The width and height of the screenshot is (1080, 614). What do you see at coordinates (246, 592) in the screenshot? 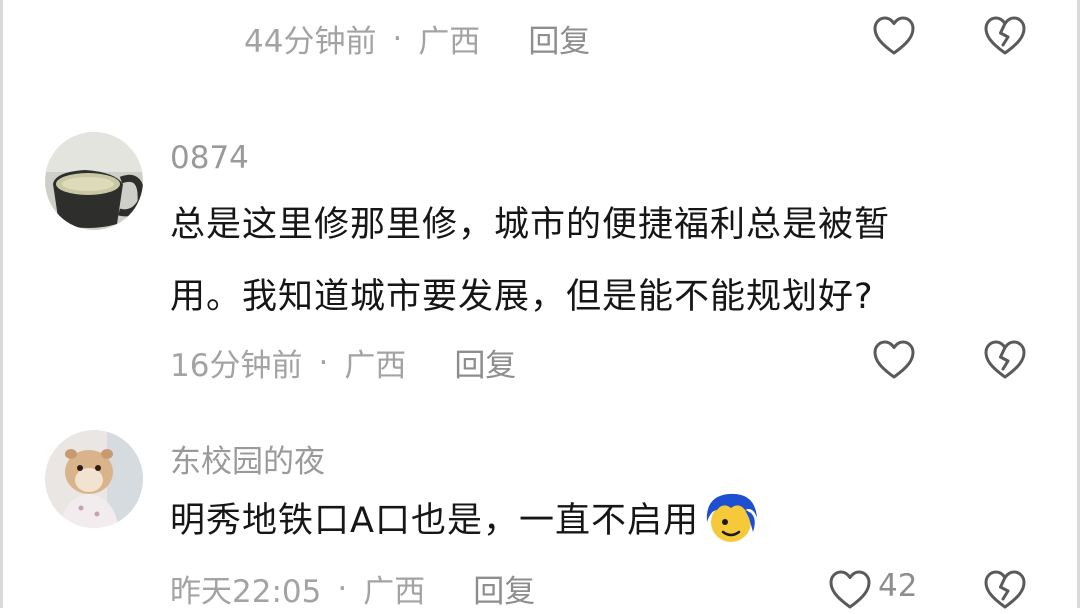
I see `comment-time: 昨天22:05` at bounding box center [246, 592].